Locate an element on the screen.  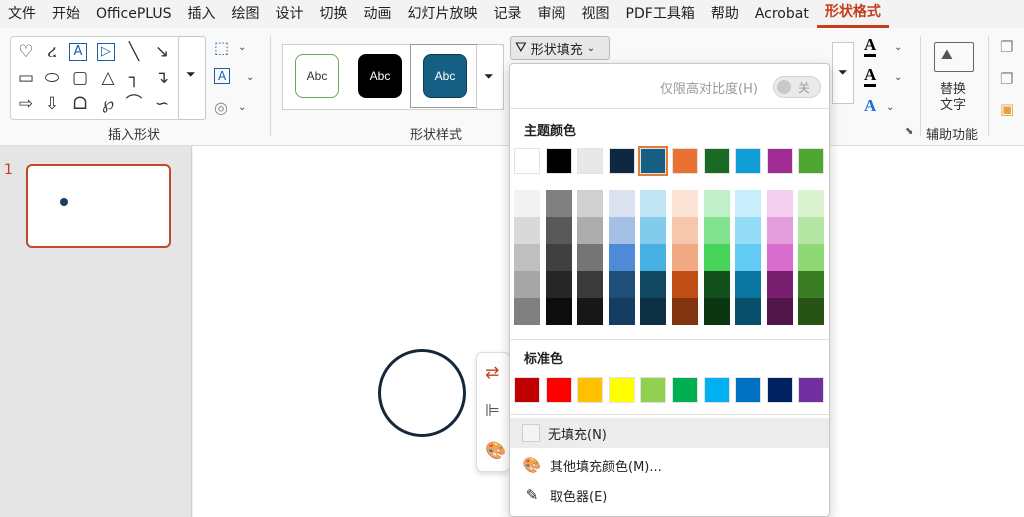
freeform-shape-icon: ᗝ is located at coordinates (80, 104).